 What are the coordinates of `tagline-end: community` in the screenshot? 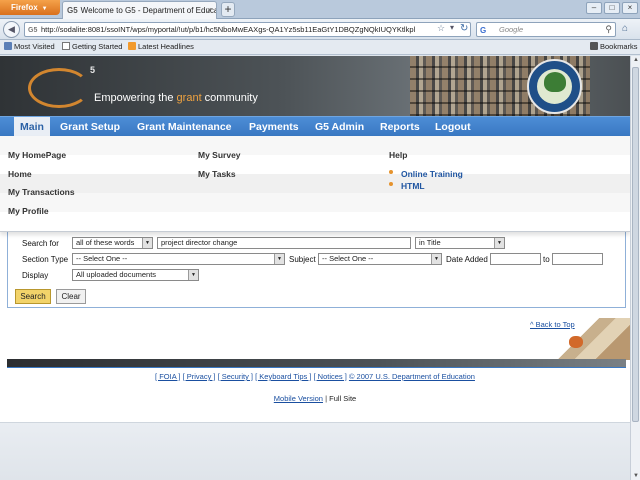 It's located at (229, 98).